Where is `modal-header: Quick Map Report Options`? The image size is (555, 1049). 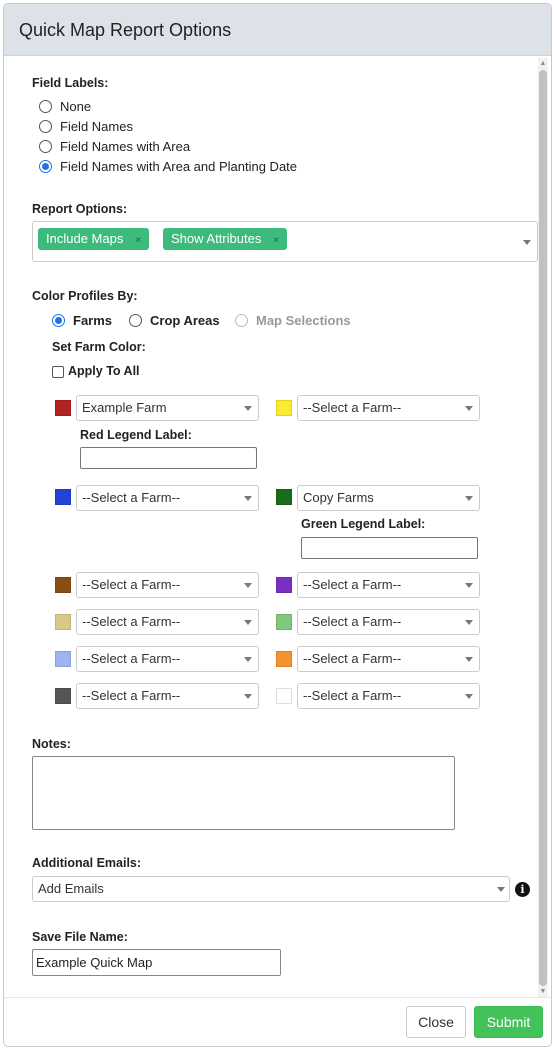
modal-header: Quick Map Report Options is located at coordinates (277, 30).